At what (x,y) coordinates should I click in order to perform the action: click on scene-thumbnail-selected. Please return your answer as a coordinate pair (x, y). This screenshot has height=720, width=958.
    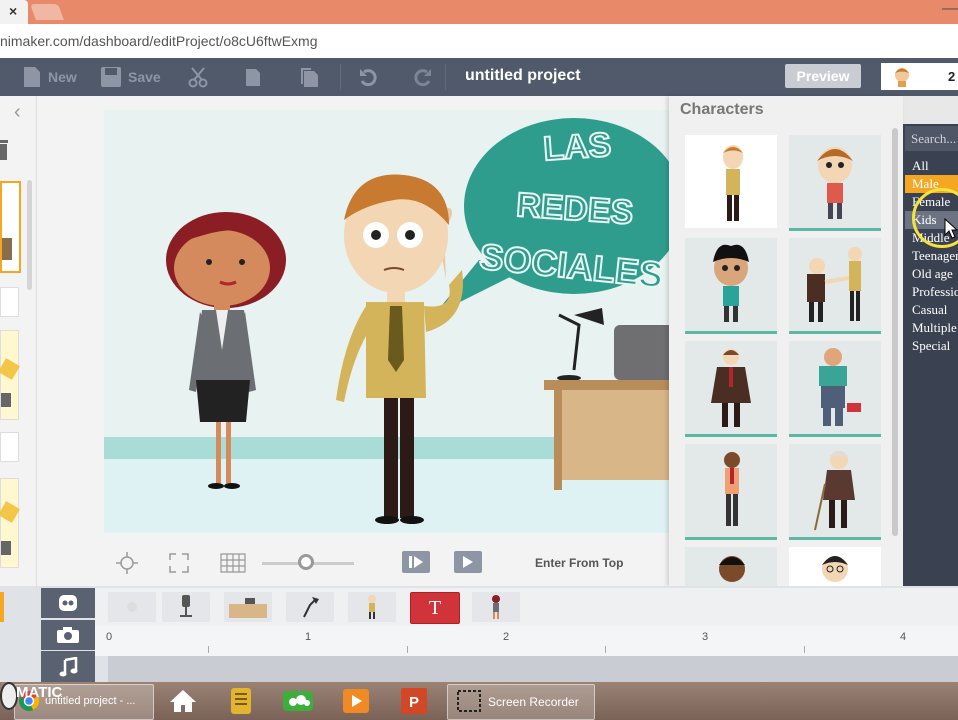
    Looking at the image, I should click on (10, 227).